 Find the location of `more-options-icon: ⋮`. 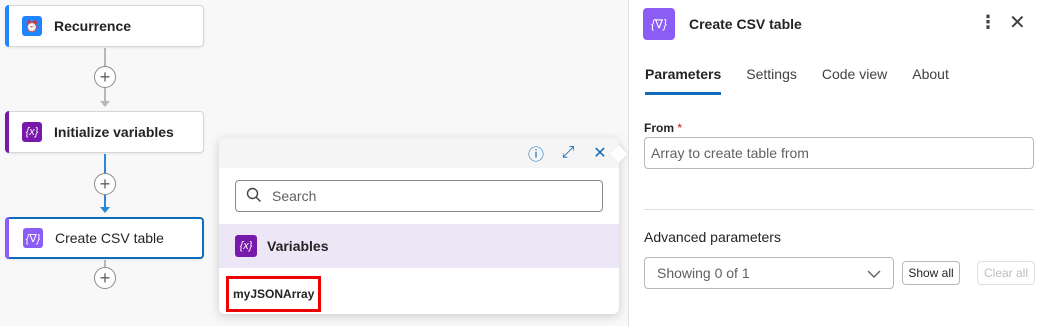

more-options-icon: ⋮ is located at coordinates (988, 22).